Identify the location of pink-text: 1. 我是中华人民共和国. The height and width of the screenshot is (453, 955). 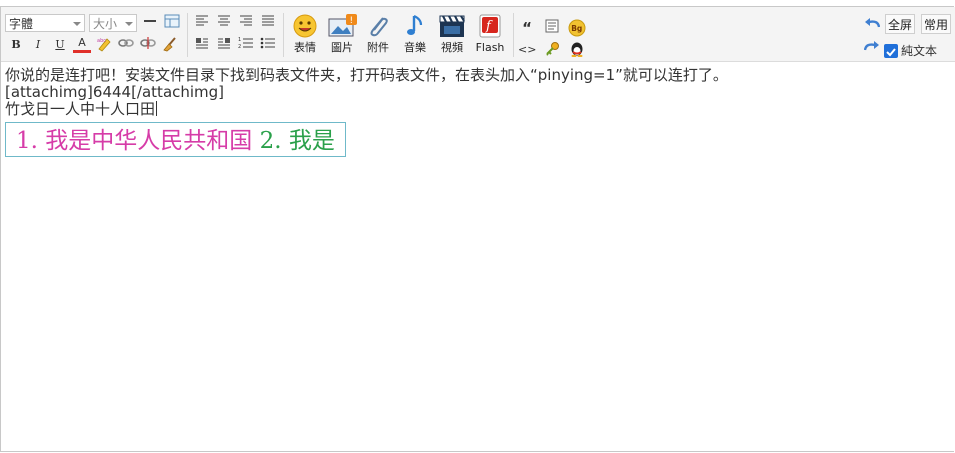
(138, 141).